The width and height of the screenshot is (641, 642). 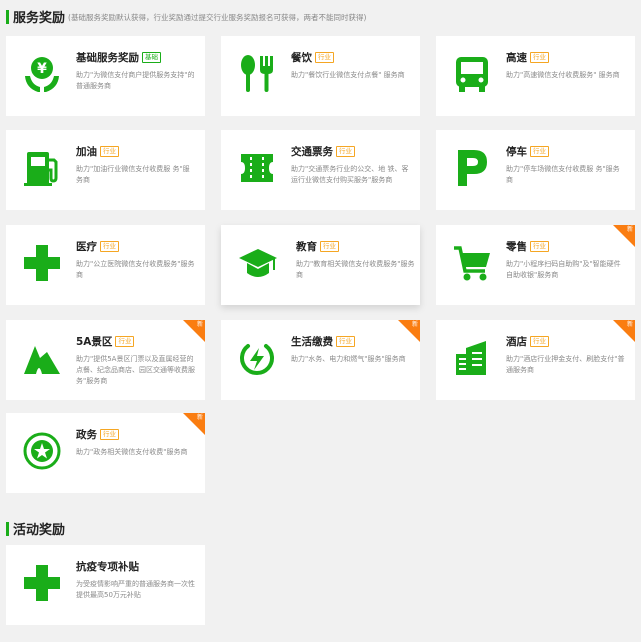 I want to click on card-description: 助力"水务、电力和燃气"服务"服务商, so click(x=348, y=359).